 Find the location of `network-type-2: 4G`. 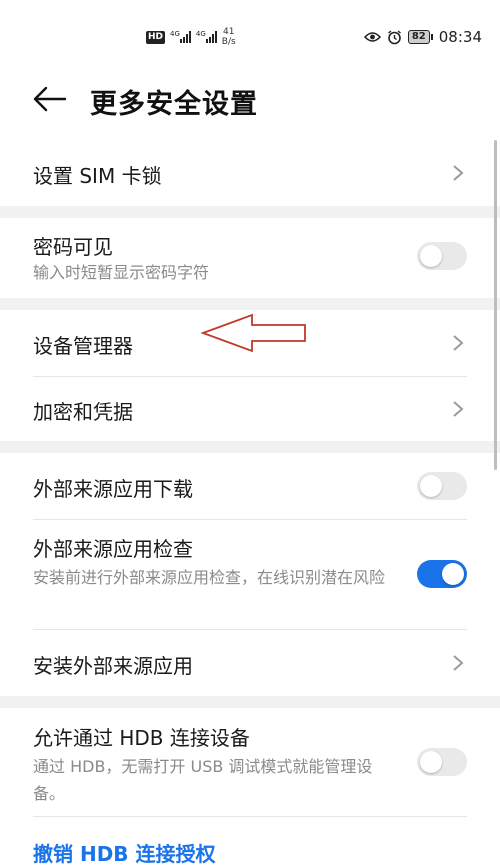

network-type-2: 4G is located at coordinates (200, 34).